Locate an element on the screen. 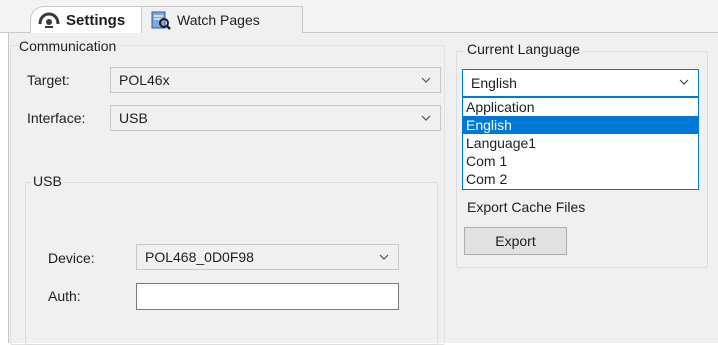  communication-title: Communication is located at coordinates (68, 46).